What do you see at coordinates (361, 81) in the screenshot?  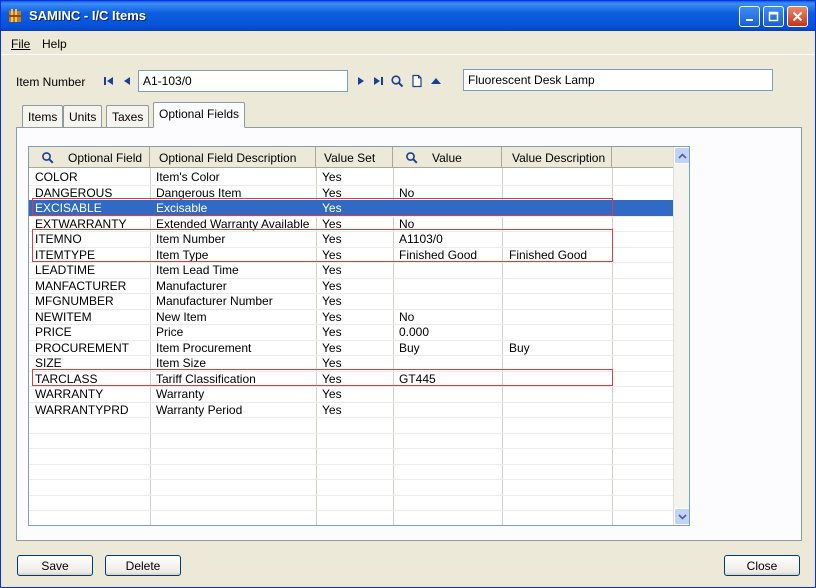 I see `next-record-icon` at bounding box center [361, 81].